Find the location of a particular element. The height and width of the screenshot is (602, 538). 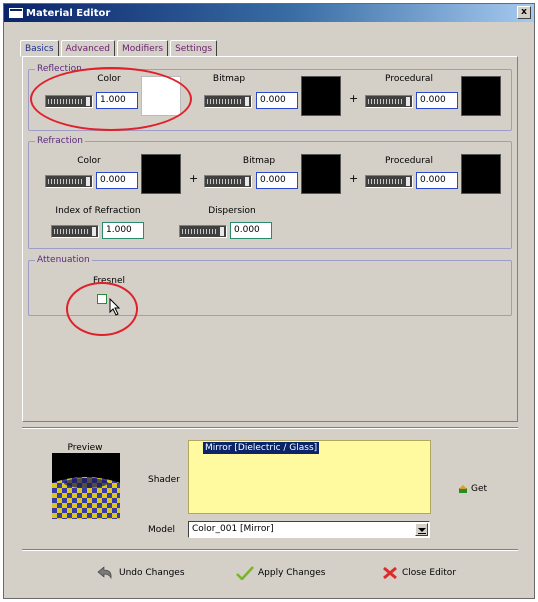

reflection-bitmap-label: Bitmap is located at coordinates (229, 79).